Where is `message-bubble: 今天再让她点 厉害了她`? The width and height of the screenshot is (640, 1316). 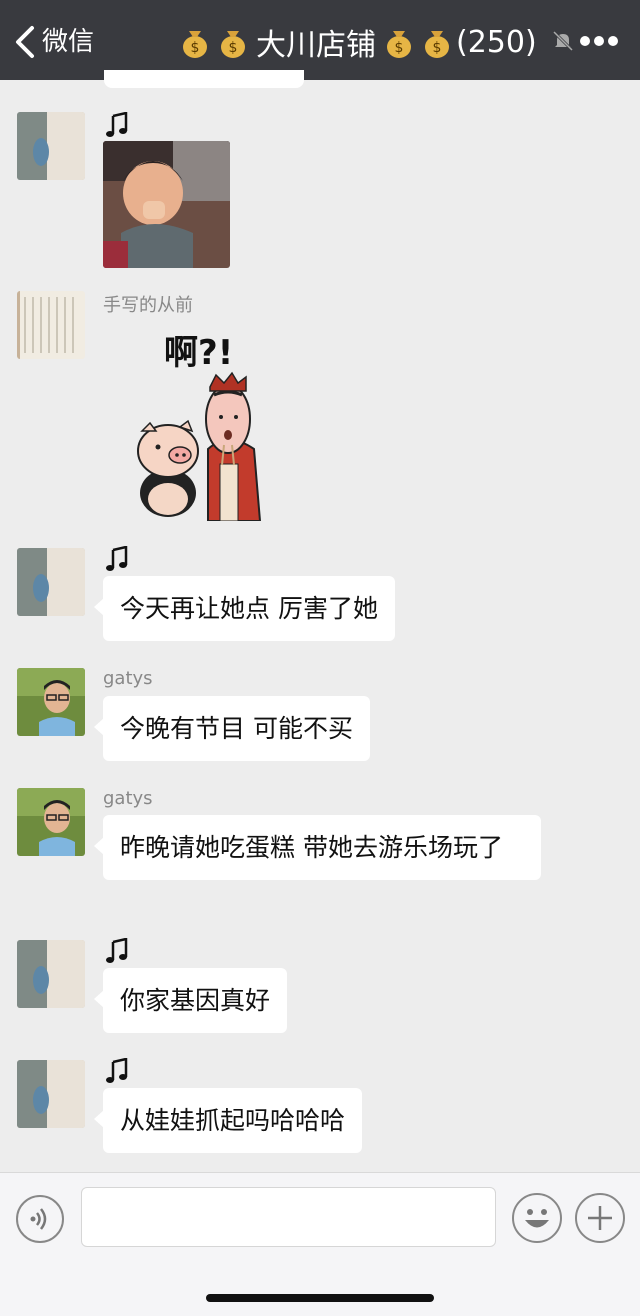
message-bubble: 今天再让她点 厉害了她 is located at coordinates (244, 608).